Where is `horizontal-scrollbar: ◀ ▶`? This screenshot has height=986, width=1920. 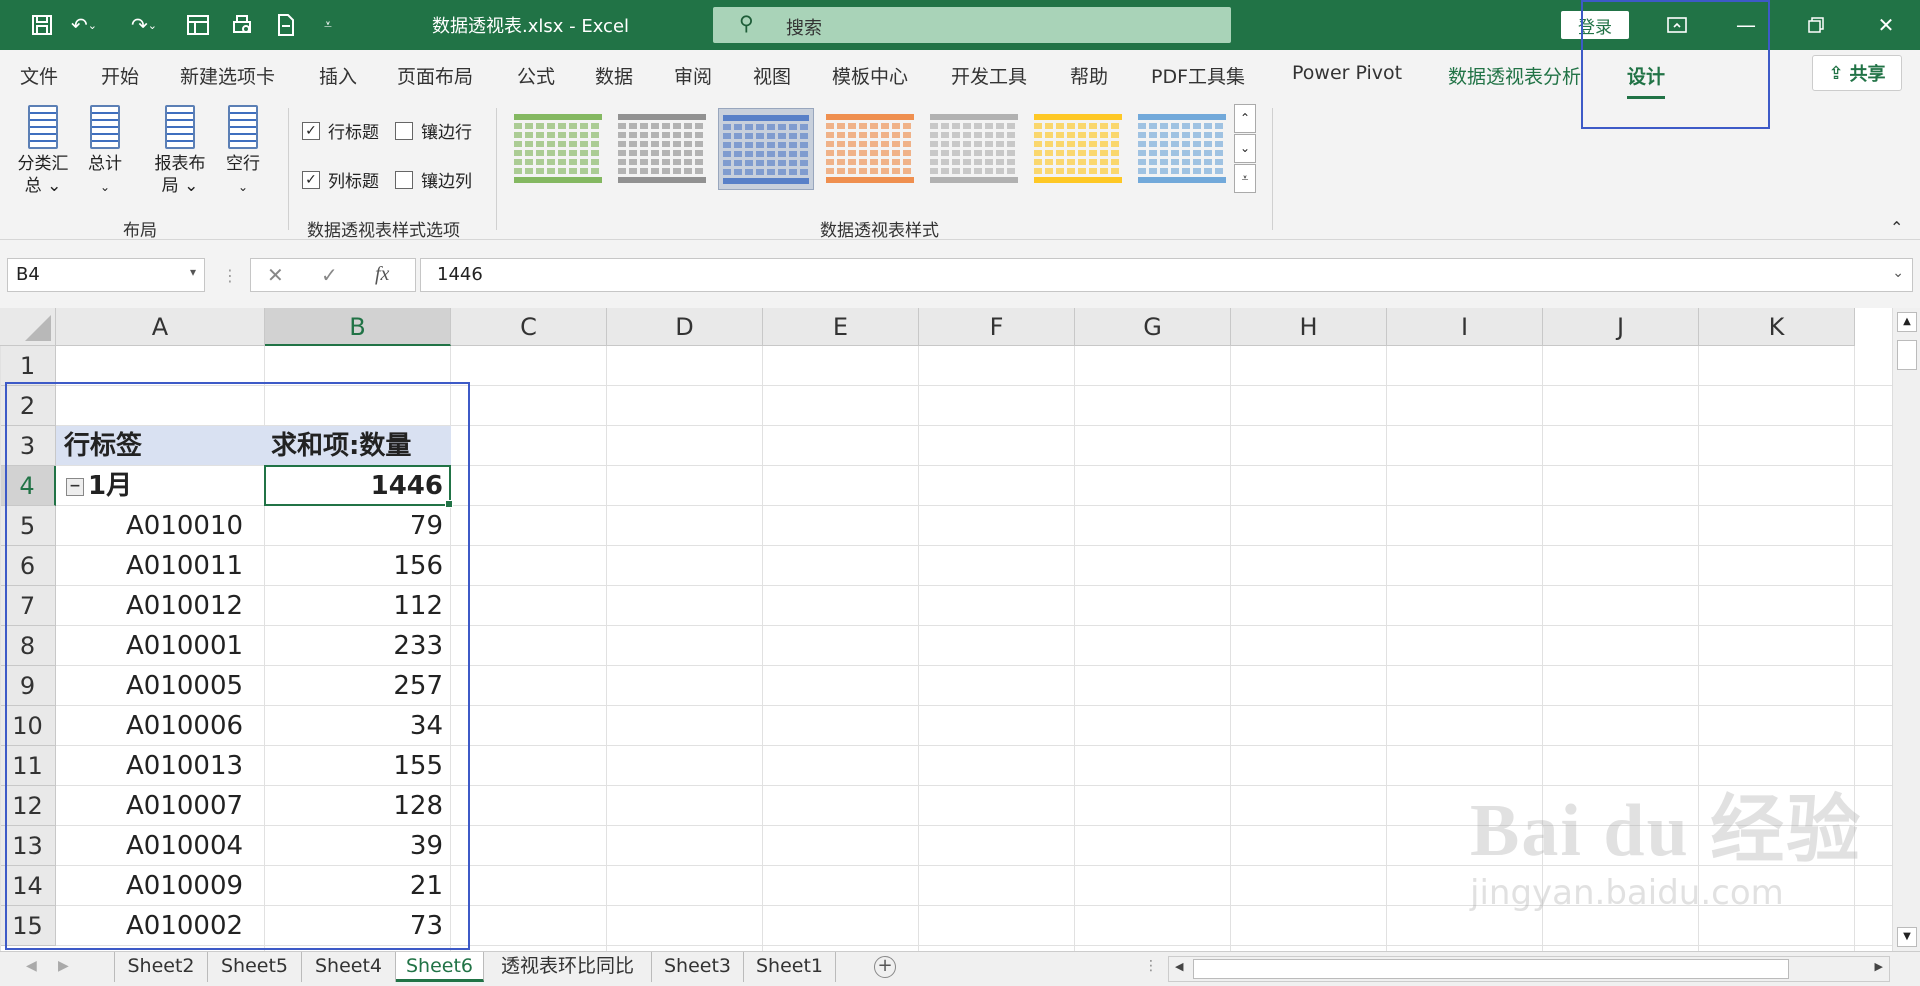
horizontal-scrollbar: ◀ ▶ is located at coordinates (1529, 969).